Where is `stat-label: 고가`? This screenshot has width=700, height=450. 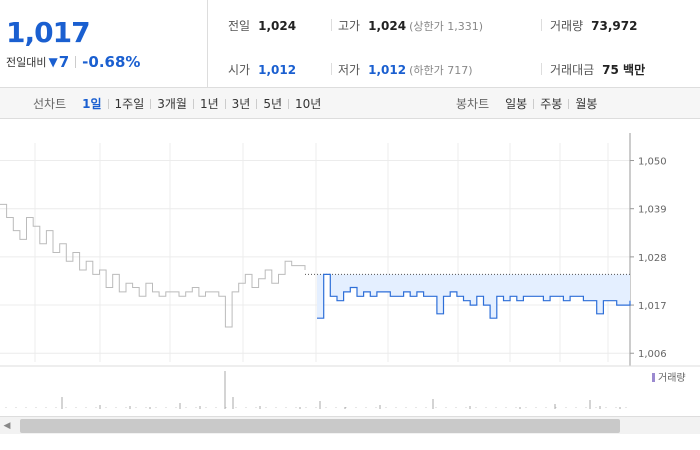 stat-label: 고가 is located at coordinates (349, 26).